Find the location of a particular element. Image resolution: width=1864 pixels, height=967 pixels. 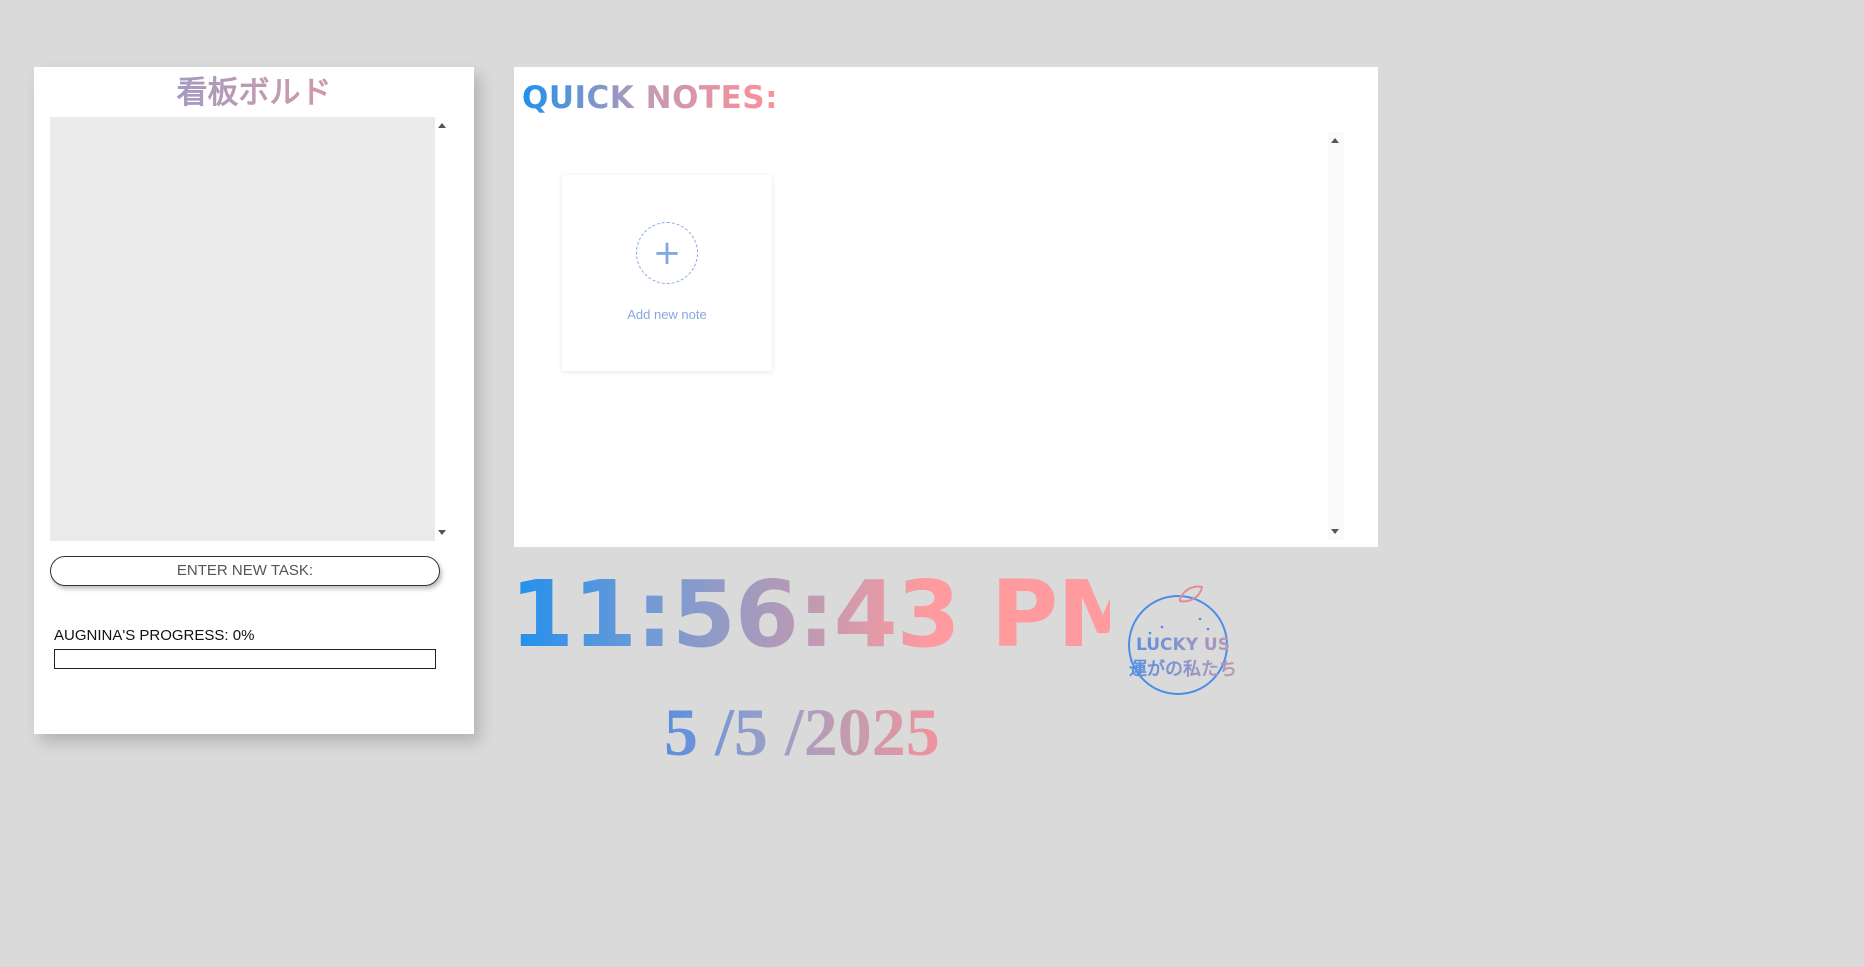

lucky-us-logo: LUCKY US 運がの私たち is located at coordinates (1183, 647).